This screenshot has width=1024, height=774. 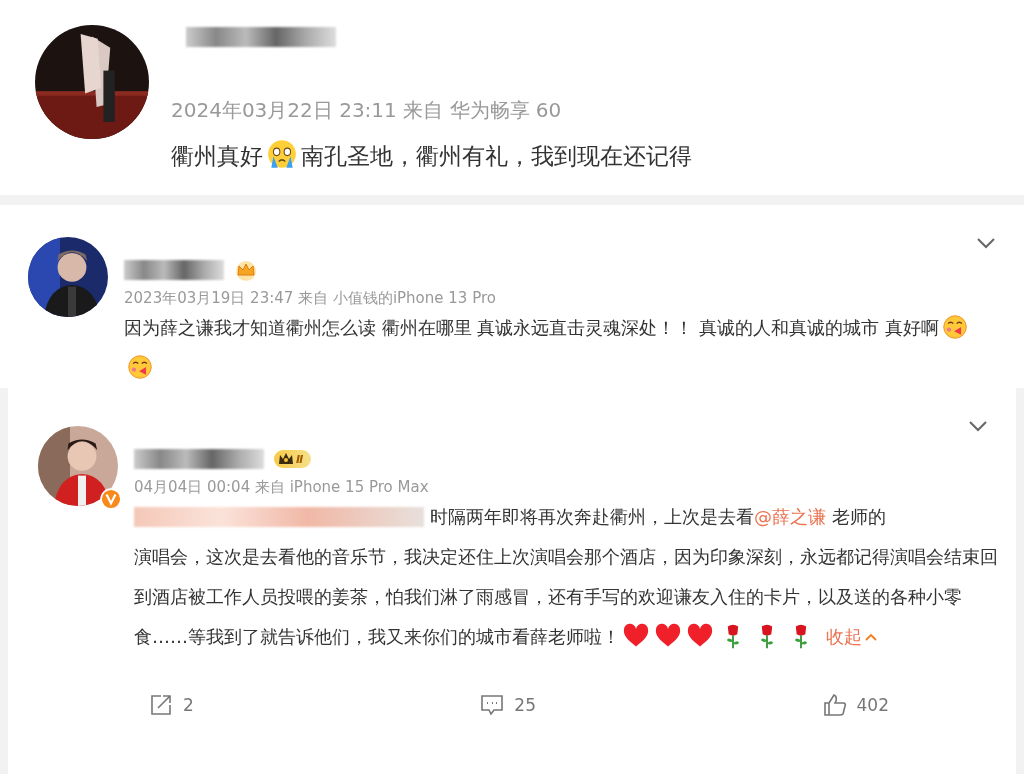 What do you see at coordinates (872, 705) in the screenshot?
I see `action-count: 402` at bounding box center [872, 705].